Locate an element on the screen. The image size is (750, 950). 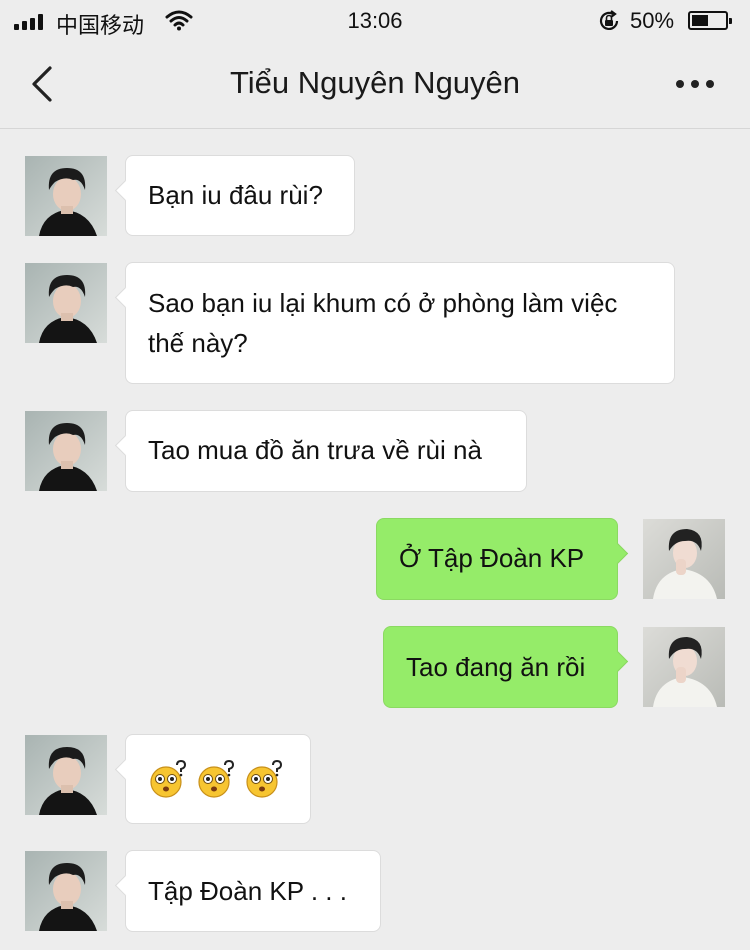
message-bubble-incoming: Tao mua đồ ăn trưa về rùi nà is located at coordinates (320, 451).